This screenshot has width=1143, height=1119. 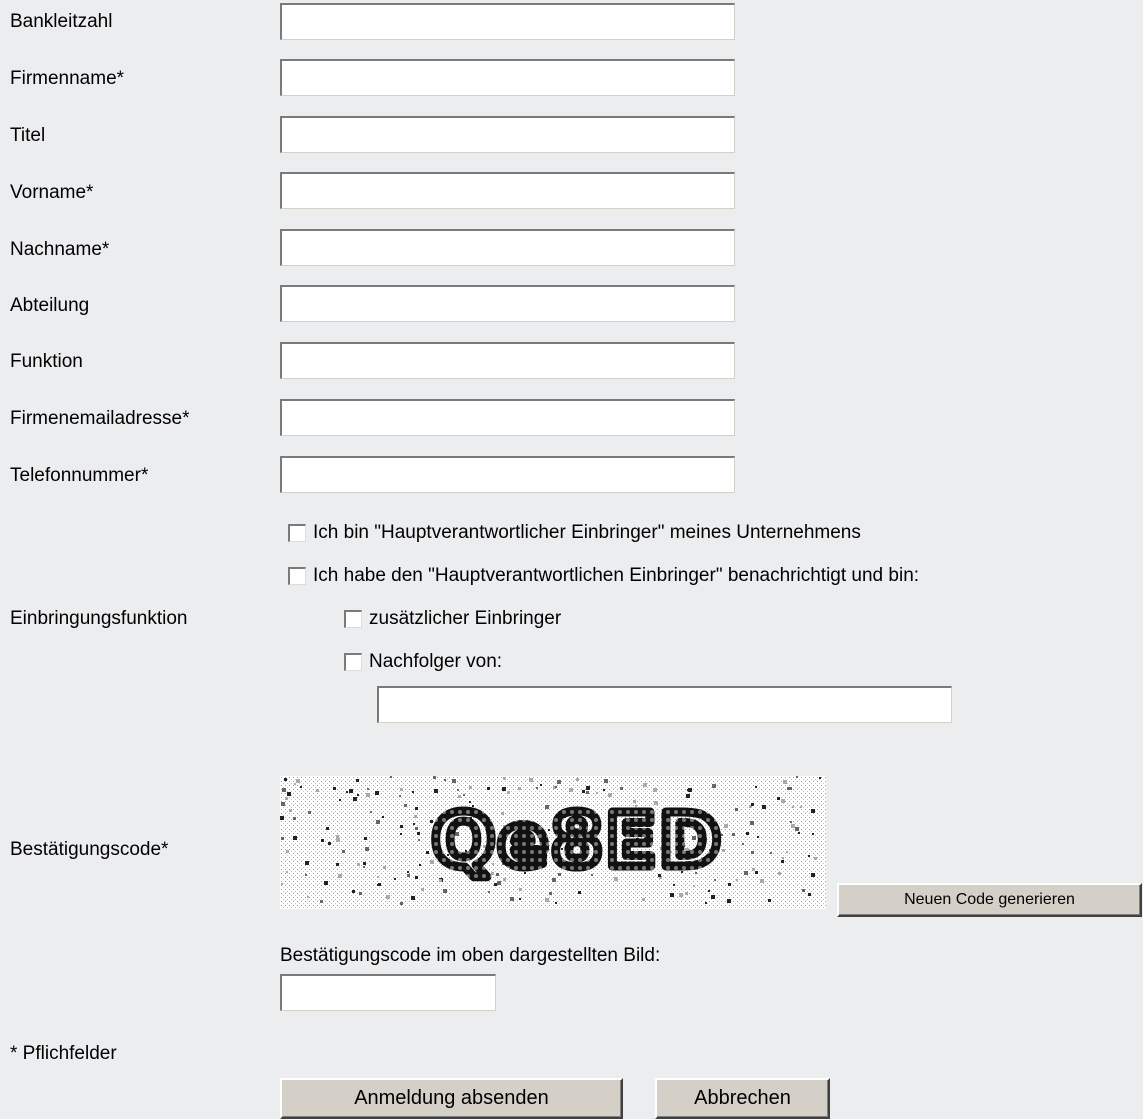 I want to click on option-nachfolger: Nachfolger von:, so click(x=423, y=662).